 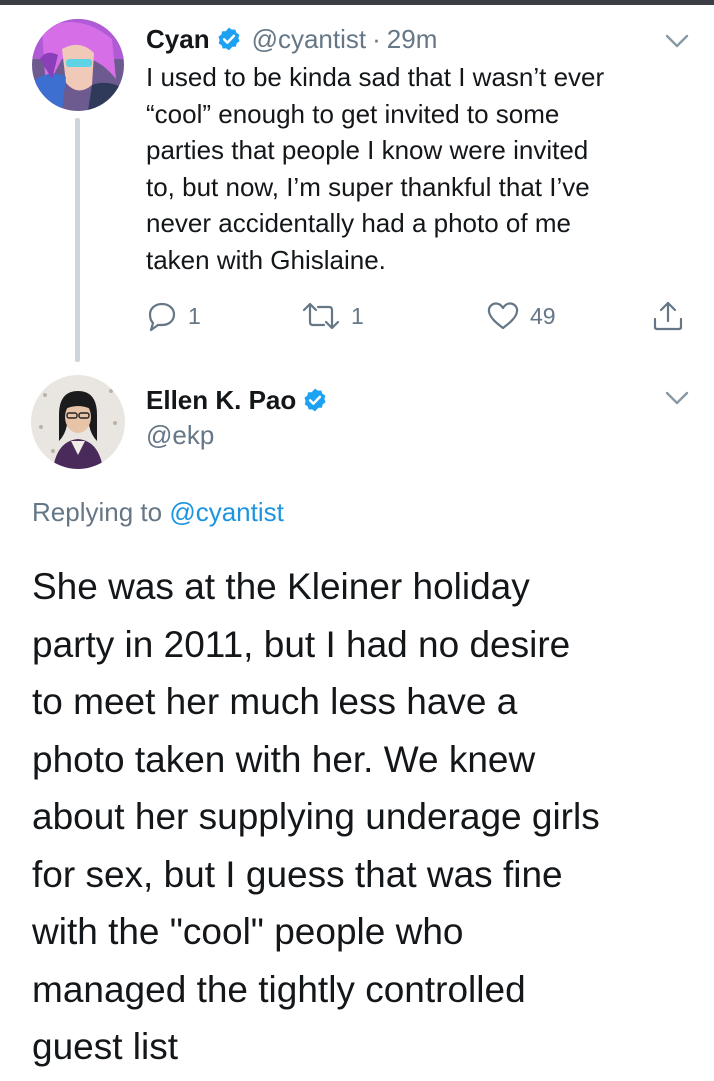 What do you see at coordinates (180, 435) in the screenshot?
I see `author-handle: @ekp` at bounding box center [180, 435].